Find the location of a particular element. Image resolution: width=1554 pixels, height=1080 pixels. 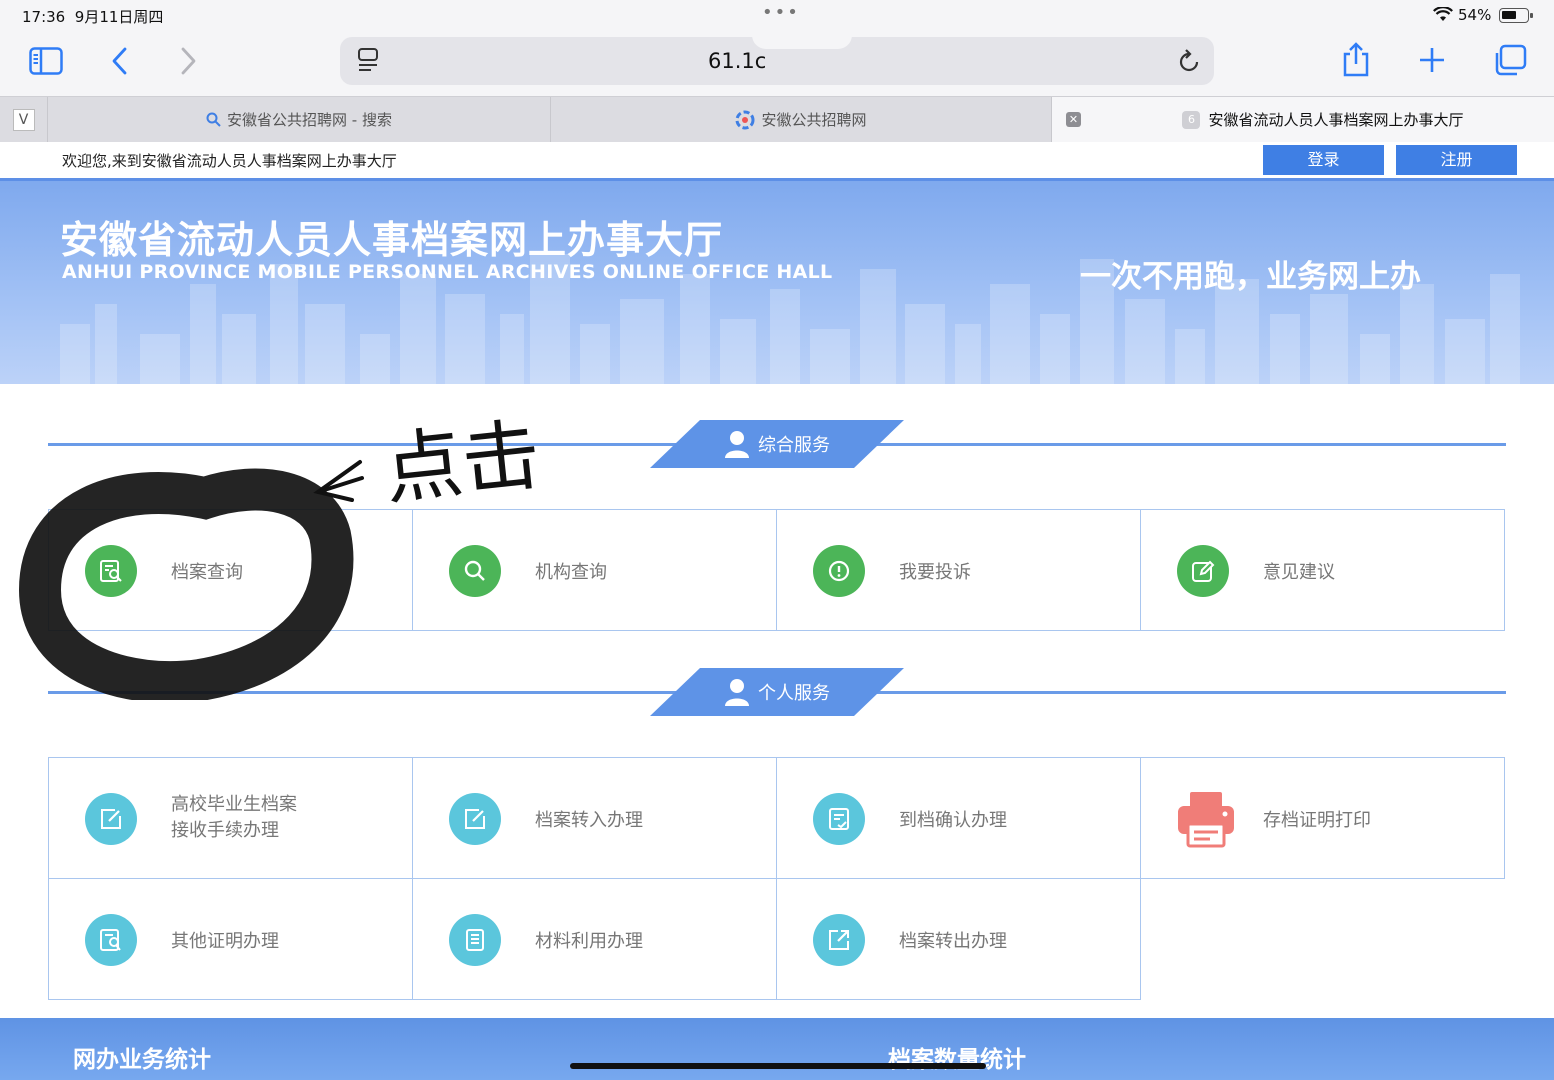

tab-search: 安徽省公共招聘网 - 搜索 is located at coordinates (299, 119).